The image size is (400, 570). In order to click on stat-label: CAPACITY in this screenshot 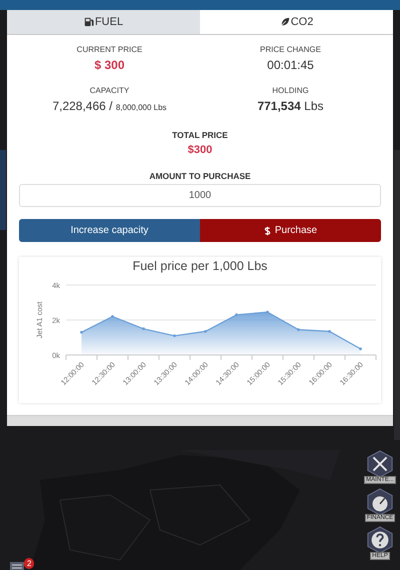, I will do `click(110, 90)`.